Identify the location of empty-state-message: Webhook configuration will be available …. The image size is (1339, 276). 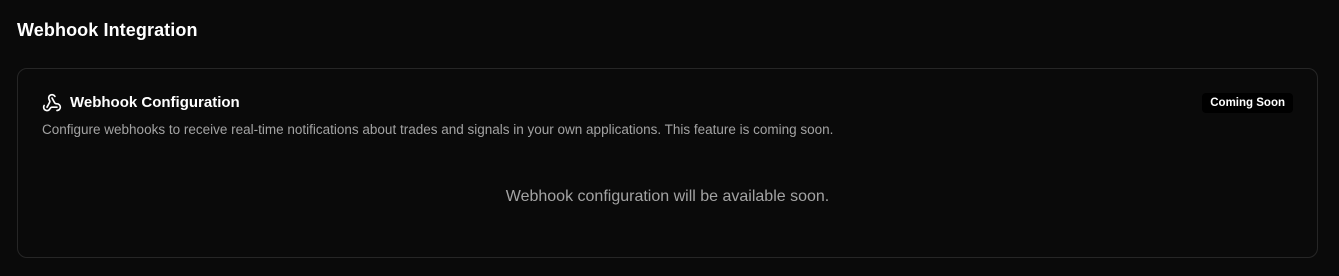
(667, 196).